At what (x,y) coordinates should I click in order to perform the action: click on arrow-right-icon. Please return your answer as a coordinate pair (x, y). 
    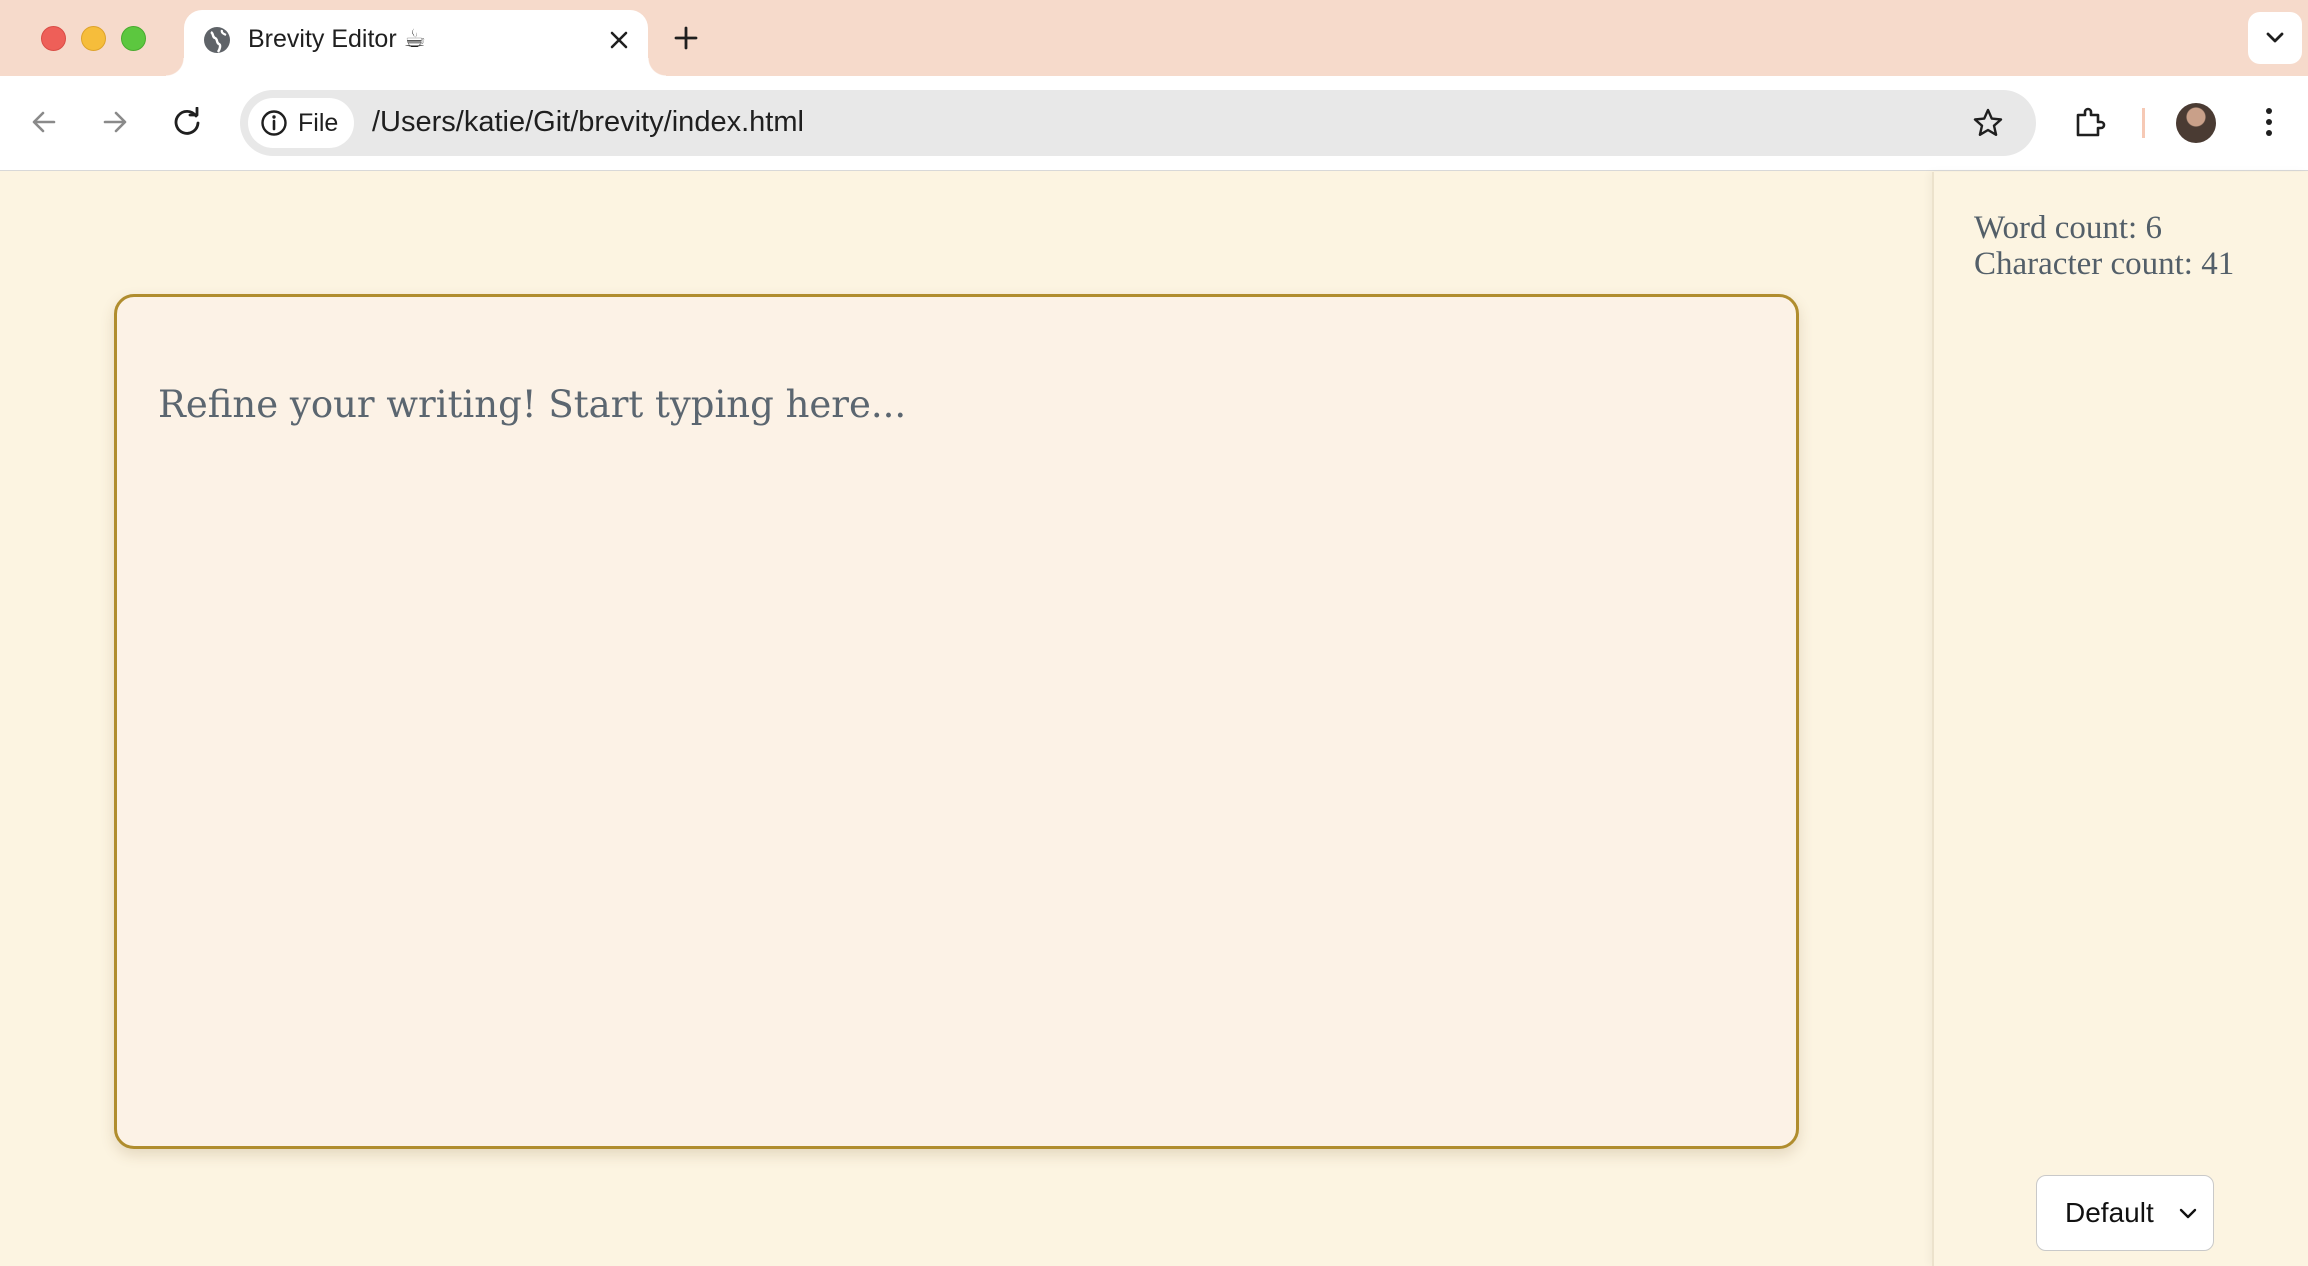
    Looking at the image, I should click on (115, 122).